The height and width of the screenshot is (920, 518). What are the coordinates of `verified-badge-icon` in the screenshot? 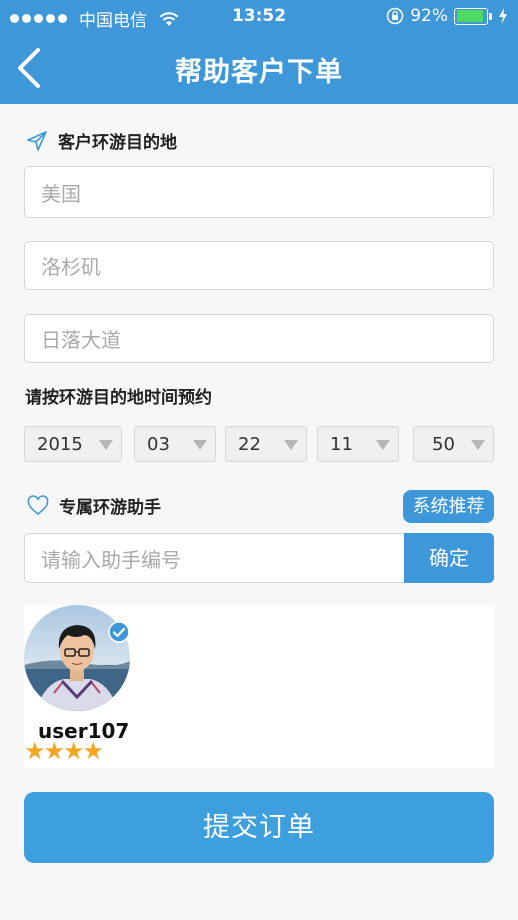 It's located at (119, 632).